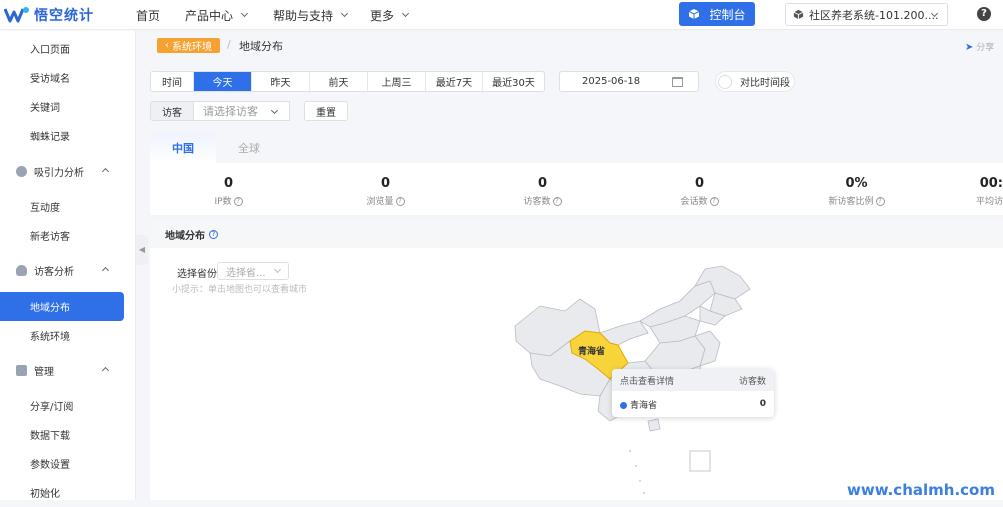 This screenshot has width=1003, height=507. Describe the element at coordinates (321, 15) in the screenshot. I see `nav-help: 帮助与支持` at that location.